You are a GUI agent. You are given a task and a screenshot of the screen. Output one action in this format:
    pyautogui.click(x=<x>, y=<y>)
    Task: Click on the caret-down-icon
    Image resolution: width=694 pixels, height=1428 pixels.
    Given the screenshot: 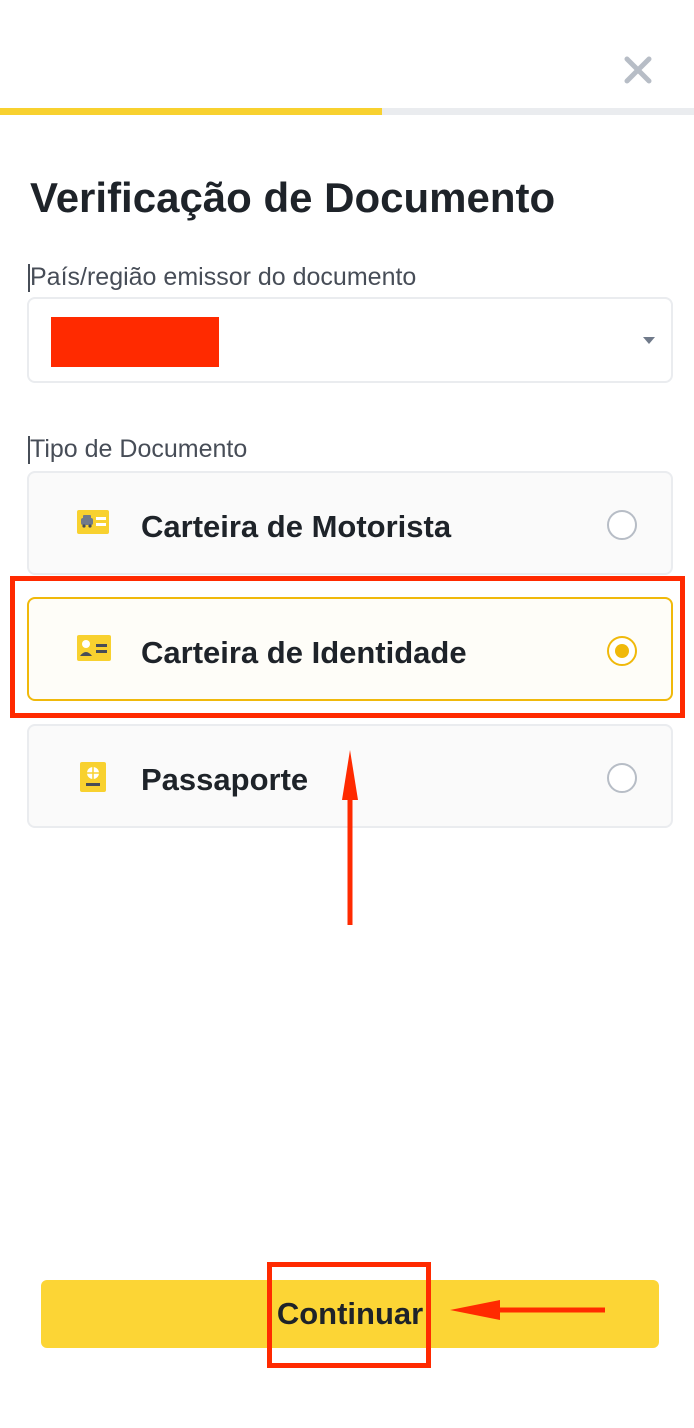 What is the action you would take?
    pyautogui.click(x=649, y=340)
    